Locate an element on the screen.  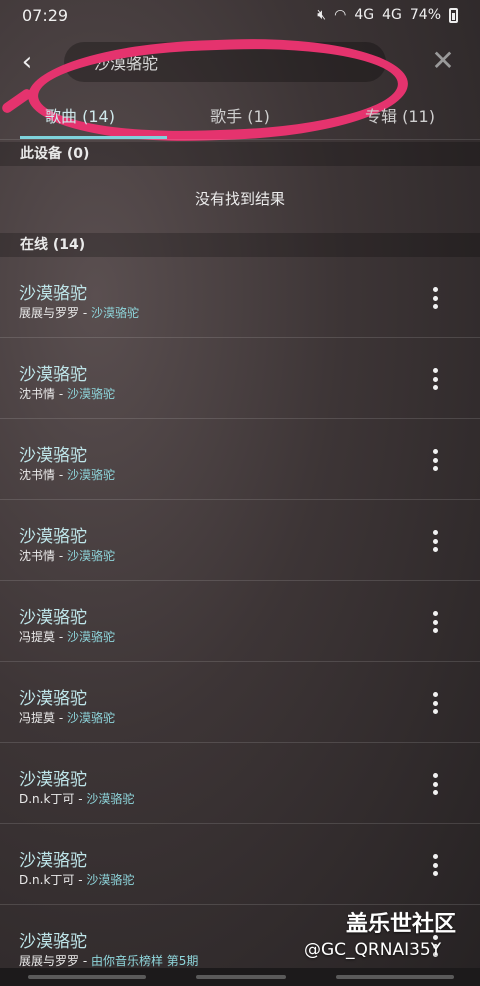
clear-search-button: ✕ is located at coordinates (443, 61).